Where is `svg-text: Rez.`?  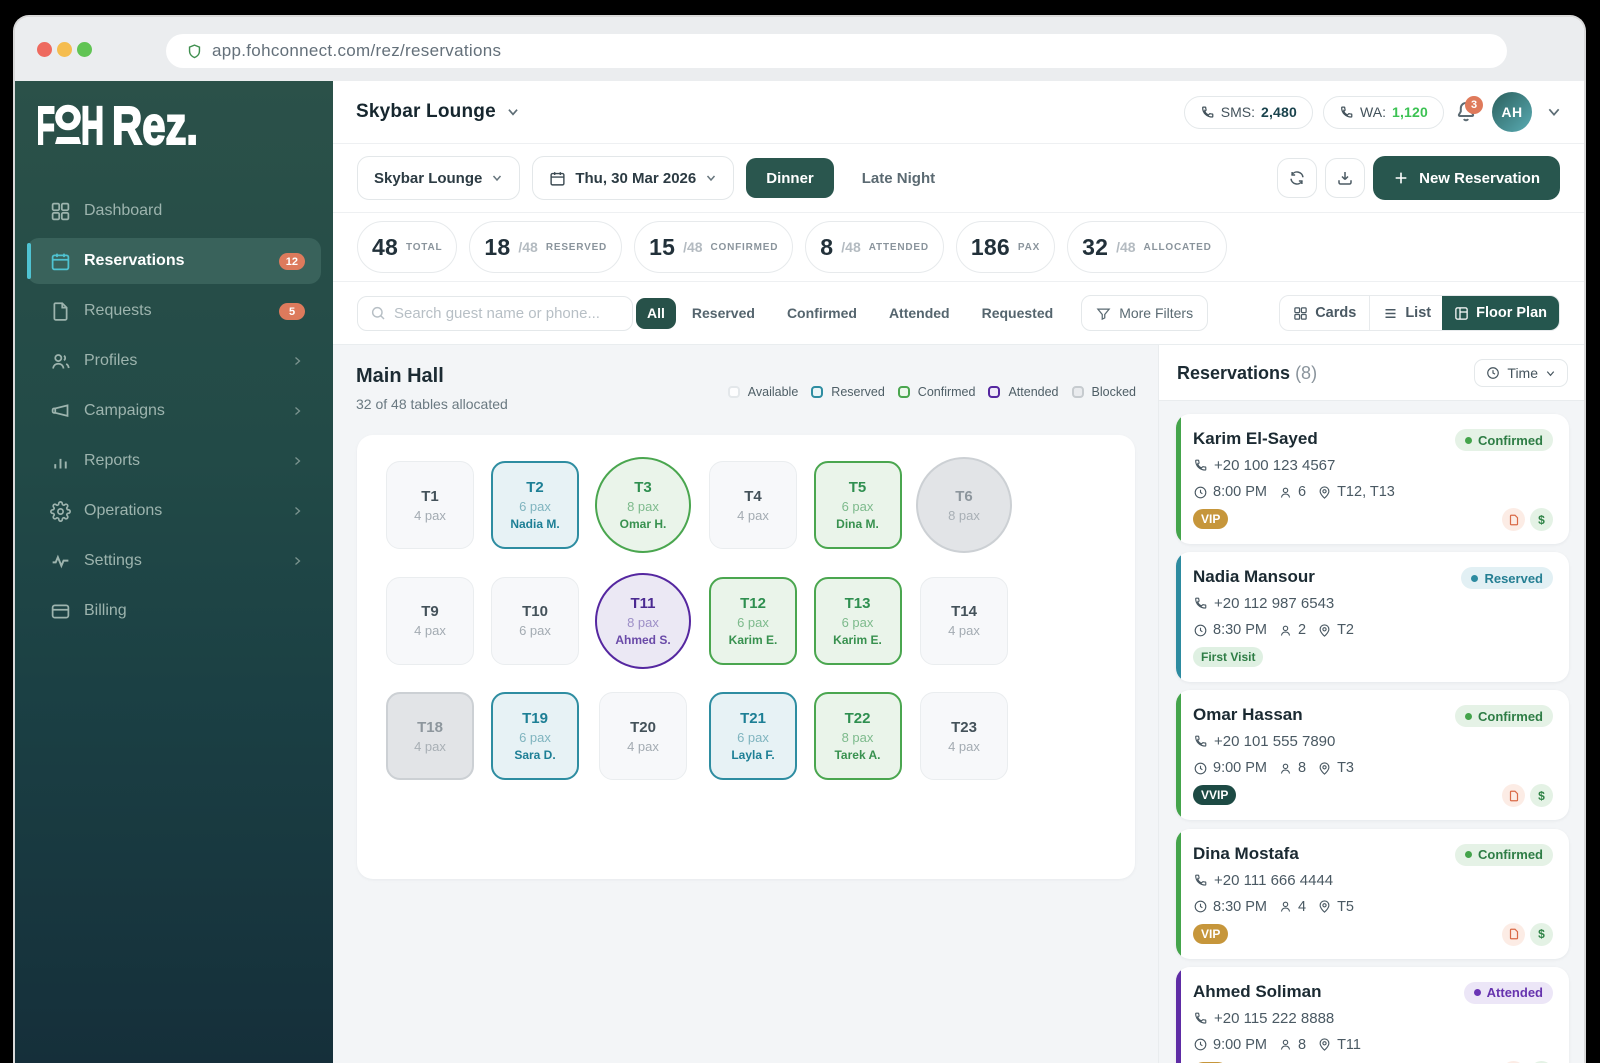
svg-text: Rez. is located at coordinates (155, 127).